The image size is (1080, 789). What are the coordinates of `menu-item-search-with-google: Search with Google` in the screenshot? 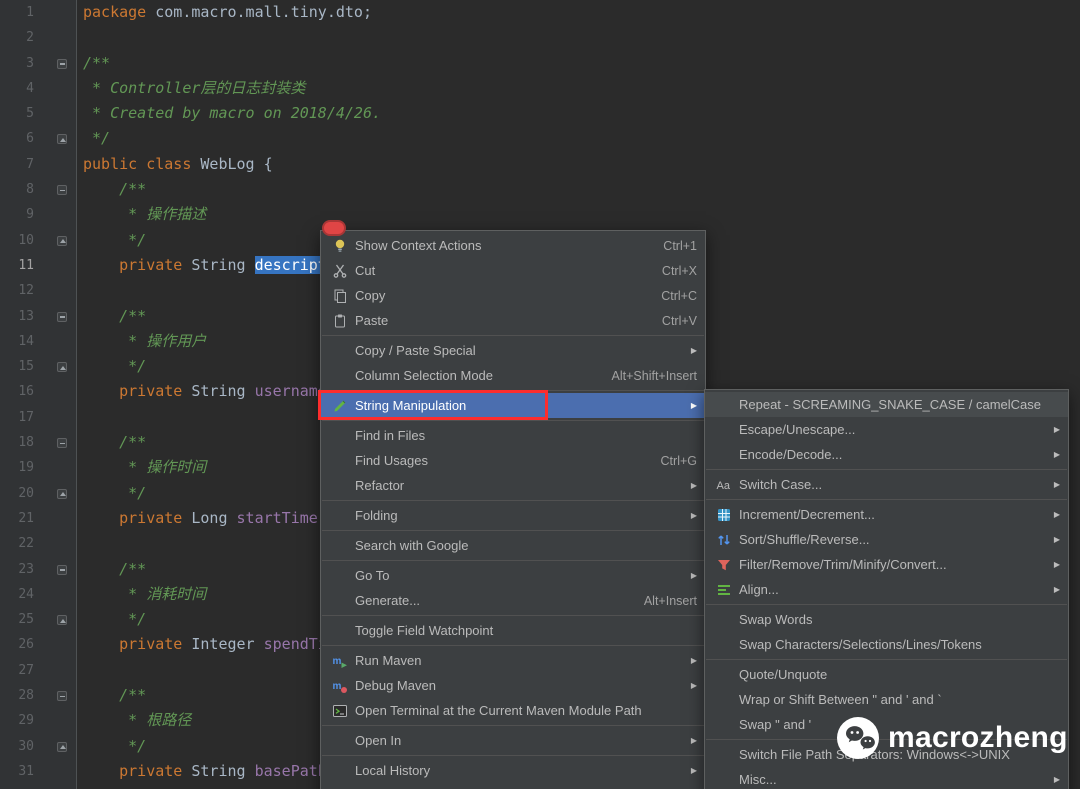 It's located at (513, 545).